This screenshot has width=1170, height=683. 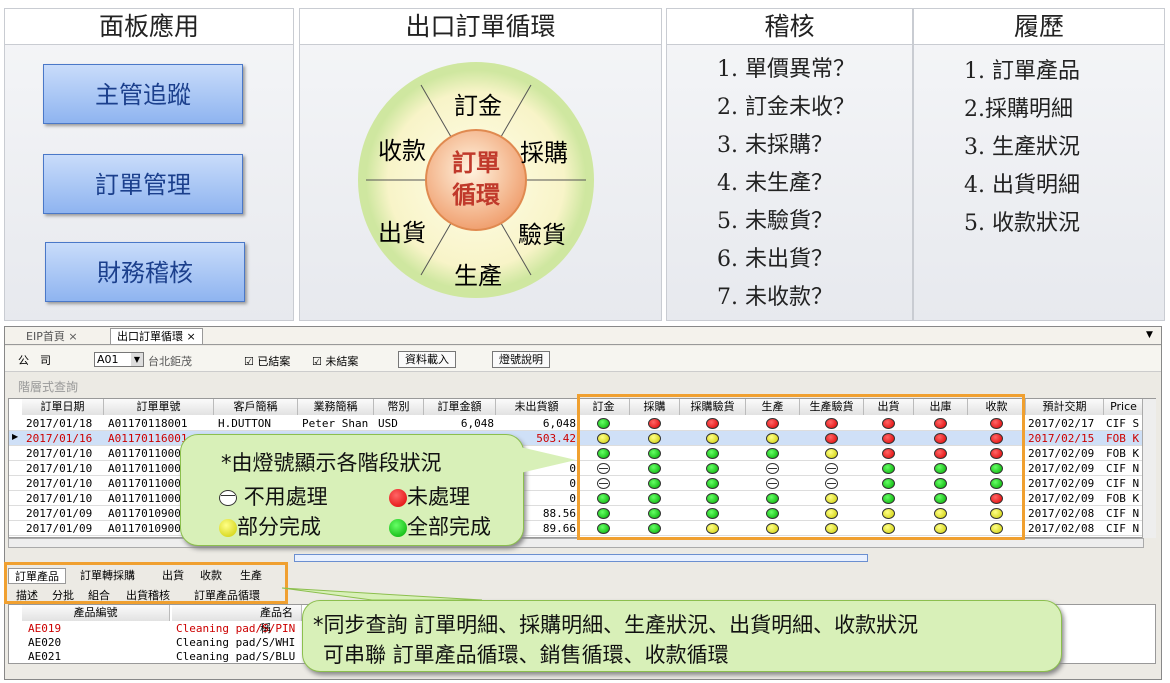 What do you see at coordinates (64, 423) in the screenshot?
I see `cell-date: 2017/01/18` at bounding box center [64, 423].